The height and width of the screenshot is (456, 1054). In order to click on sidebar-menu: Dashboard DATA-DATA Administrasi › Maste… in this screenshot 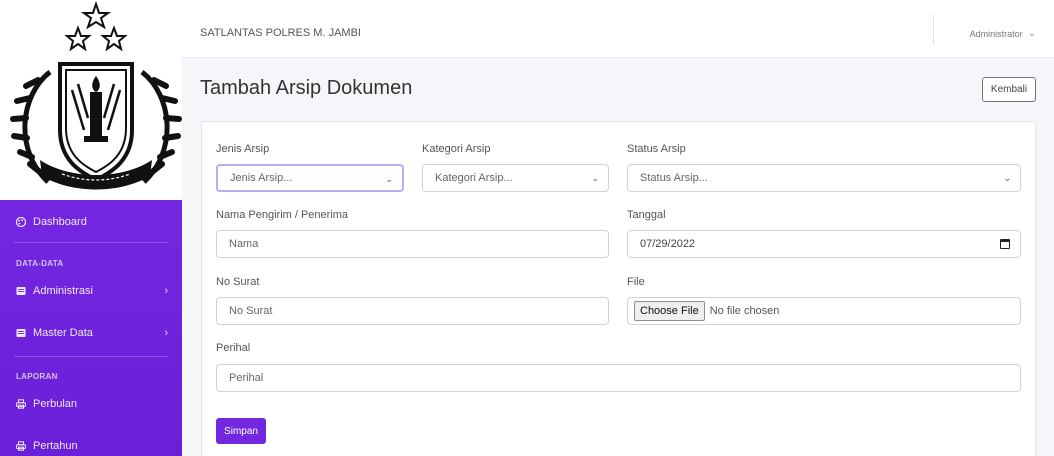, I will do `click(91, 328)`.